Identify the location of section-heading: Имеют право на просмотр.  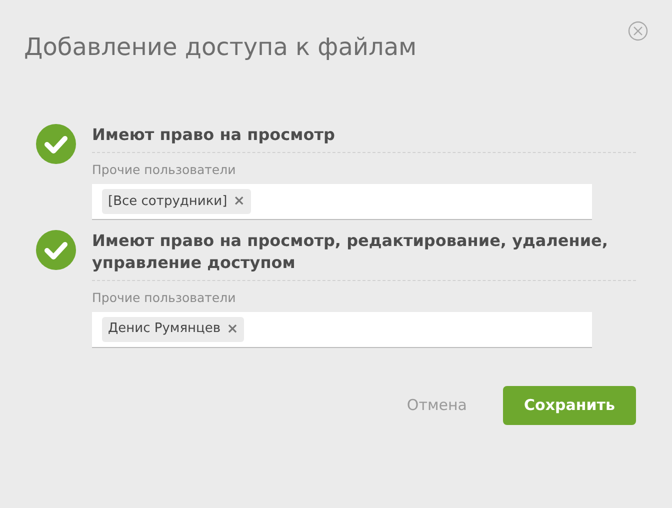
(364, 138).